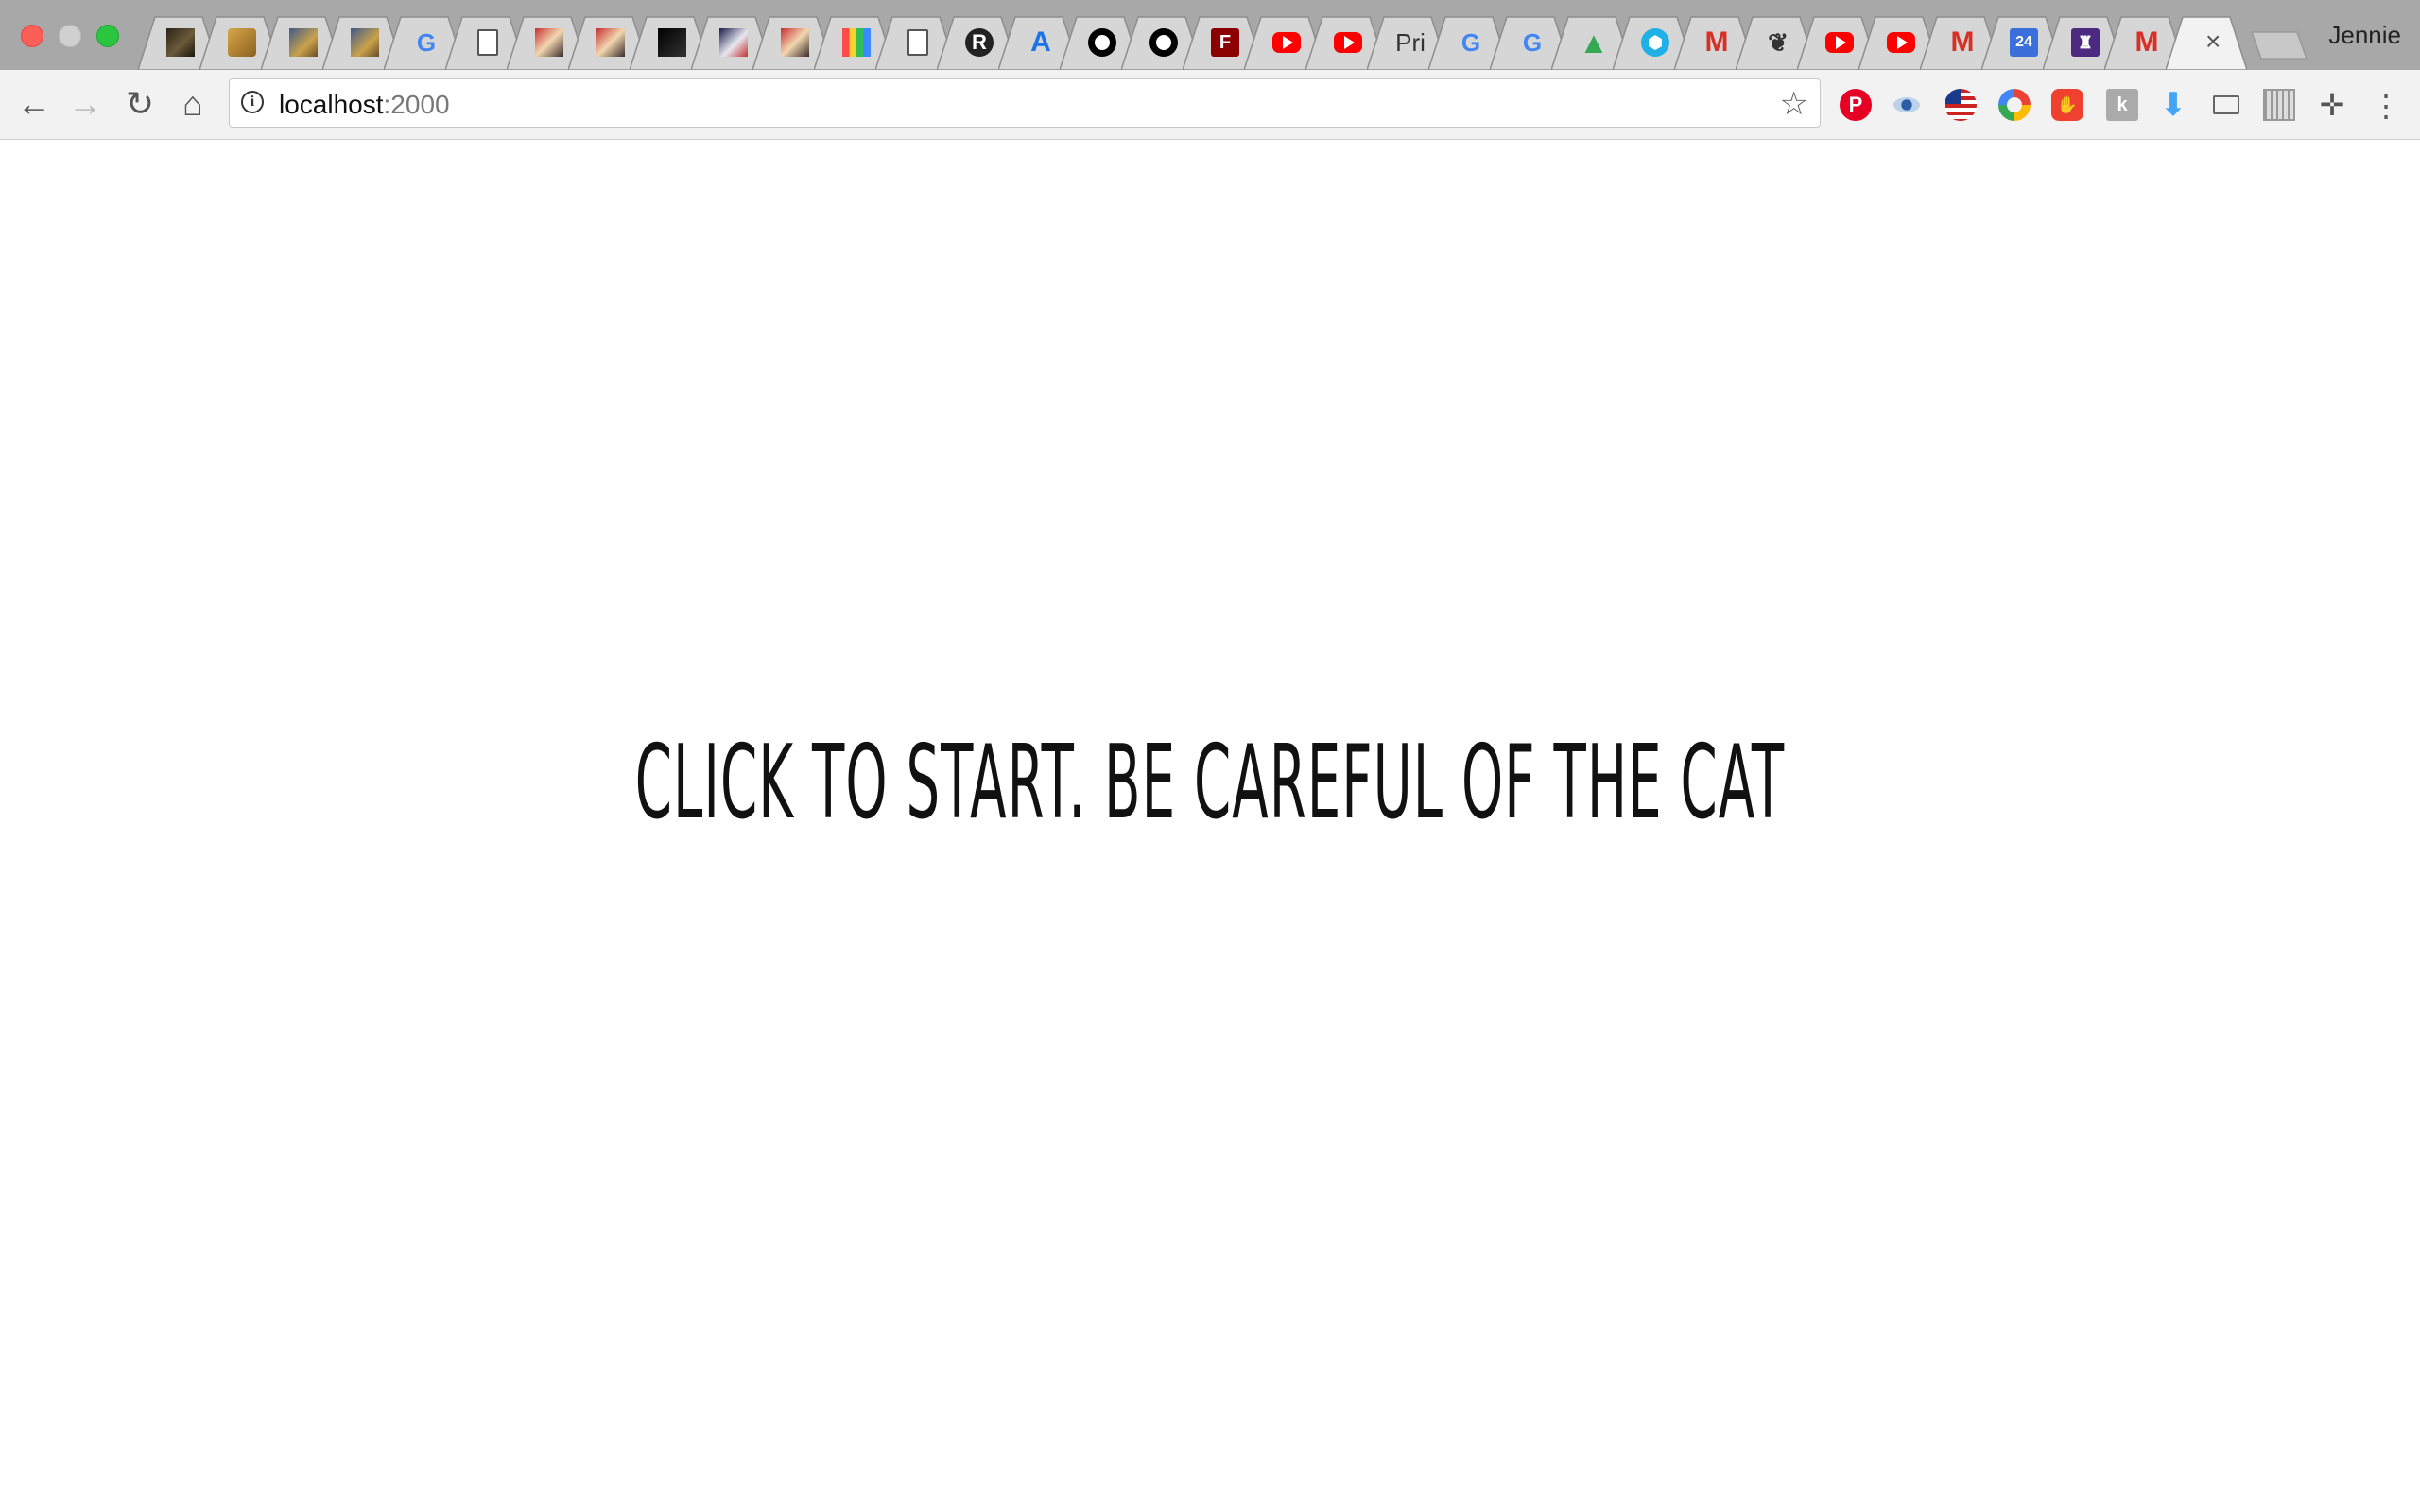  Describe the element at coordinates (2279, 105) in the screenshot. I see `grid-icon` at that location.